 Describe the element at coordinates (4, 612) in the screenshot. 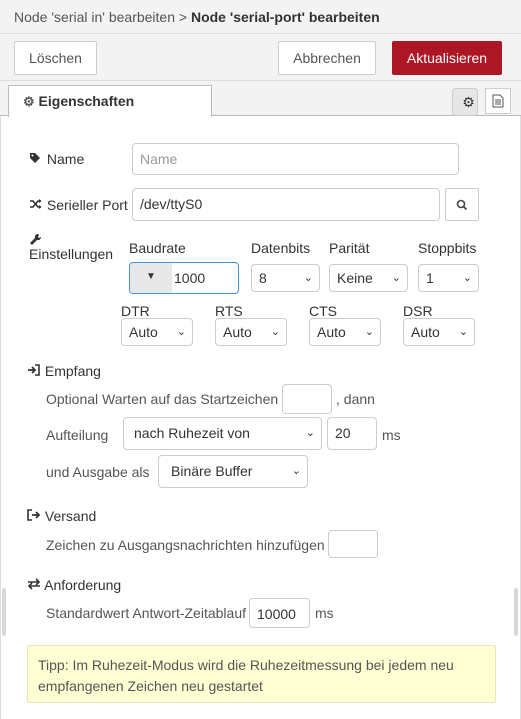

I see `left-resize-handle` at that location.